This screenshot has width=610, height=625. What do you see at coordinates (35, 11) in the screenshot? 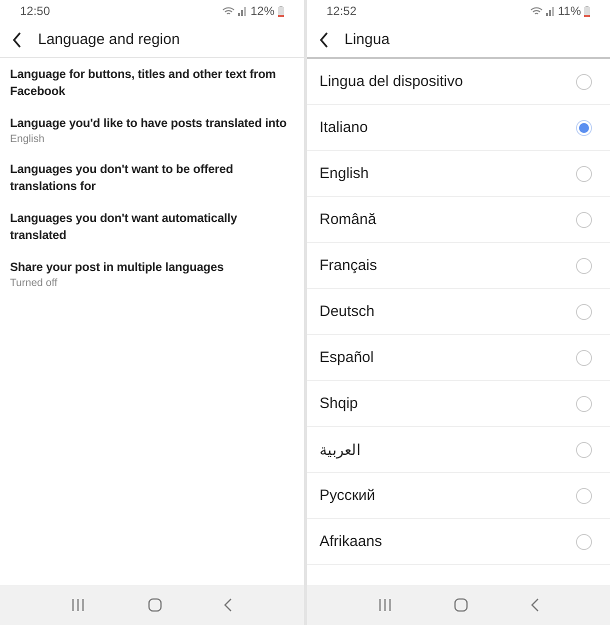
I see `status-time: 12:50` at bounding box center [35, 11].